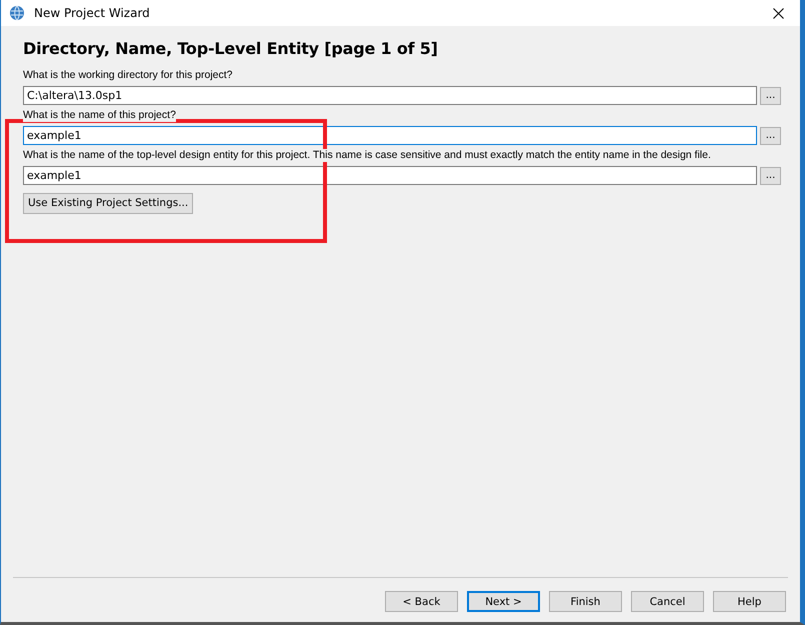  Describe the element at coordinates (17, 13) in the screenshot. I see `globe-icon` at that location.